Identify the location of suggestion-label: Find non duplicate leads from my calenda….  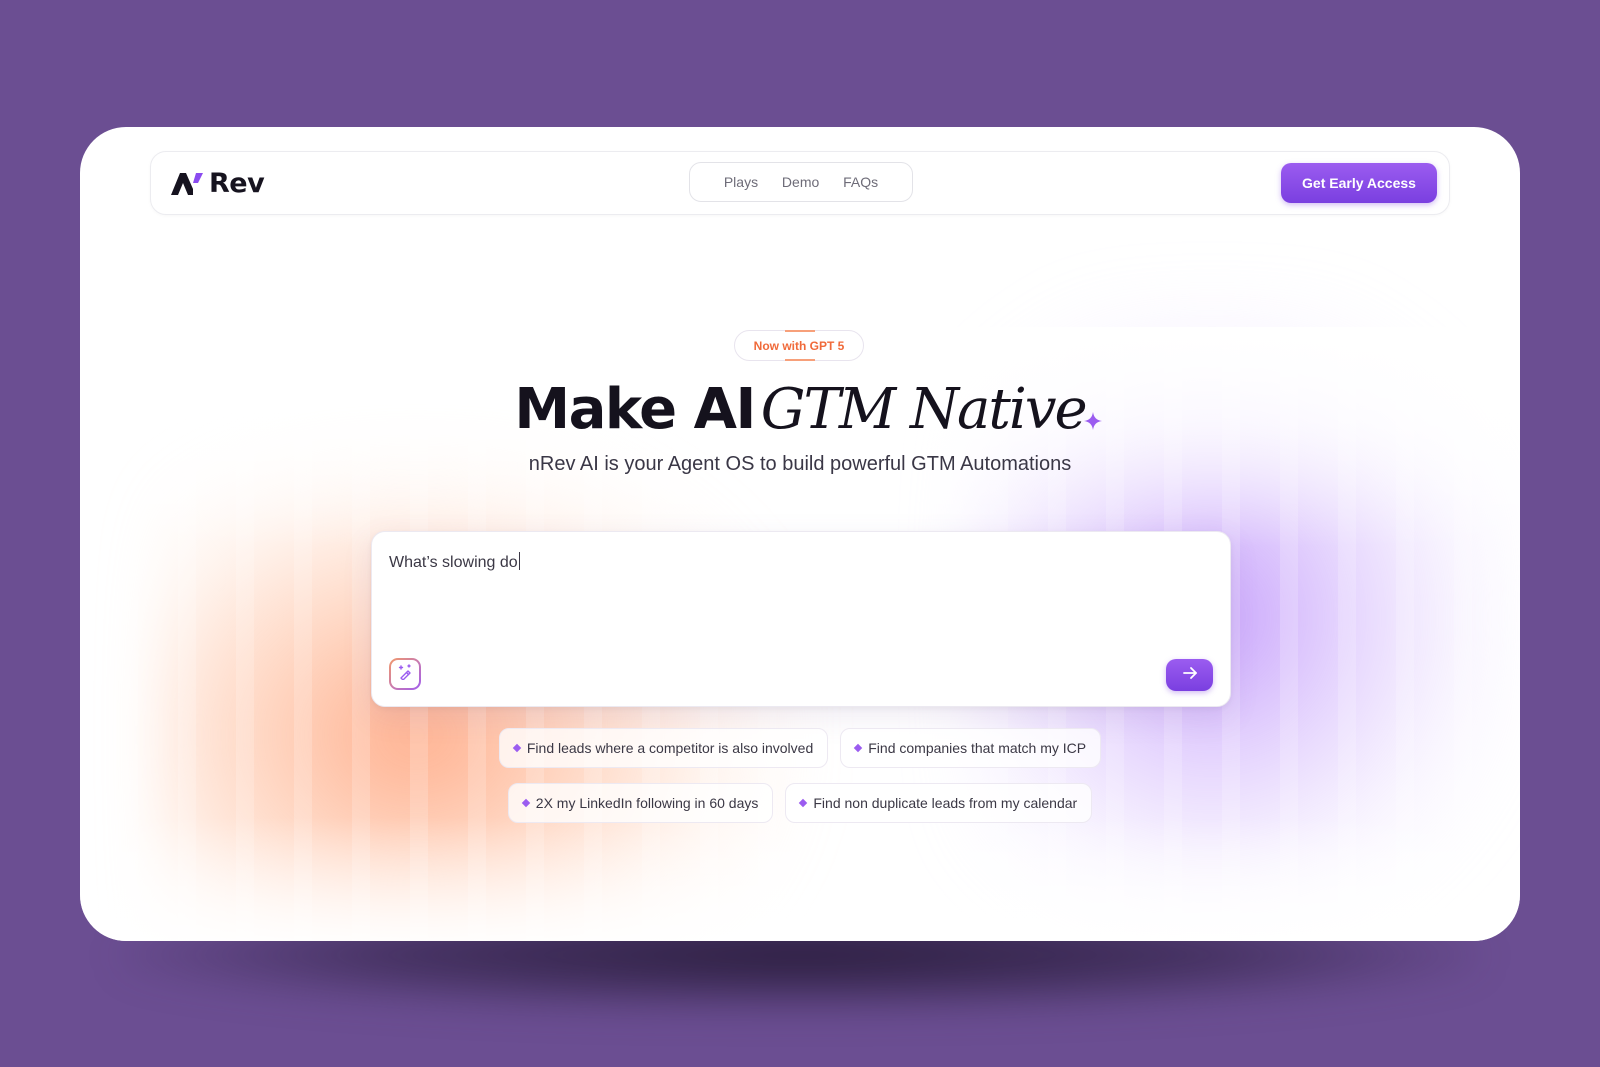
(945, 803).